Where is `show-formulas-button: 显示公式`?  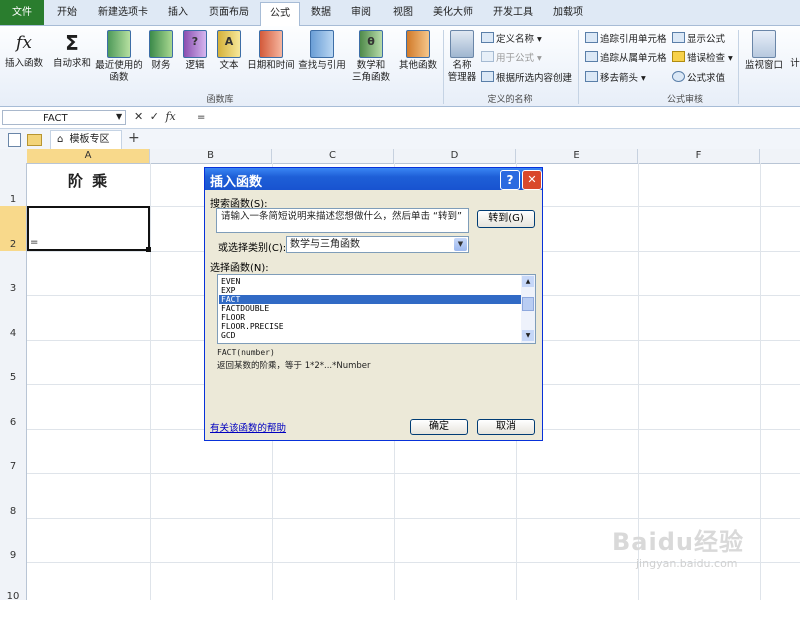
show-formulas-button: 显示公式 is located at coordinates (698, 39).